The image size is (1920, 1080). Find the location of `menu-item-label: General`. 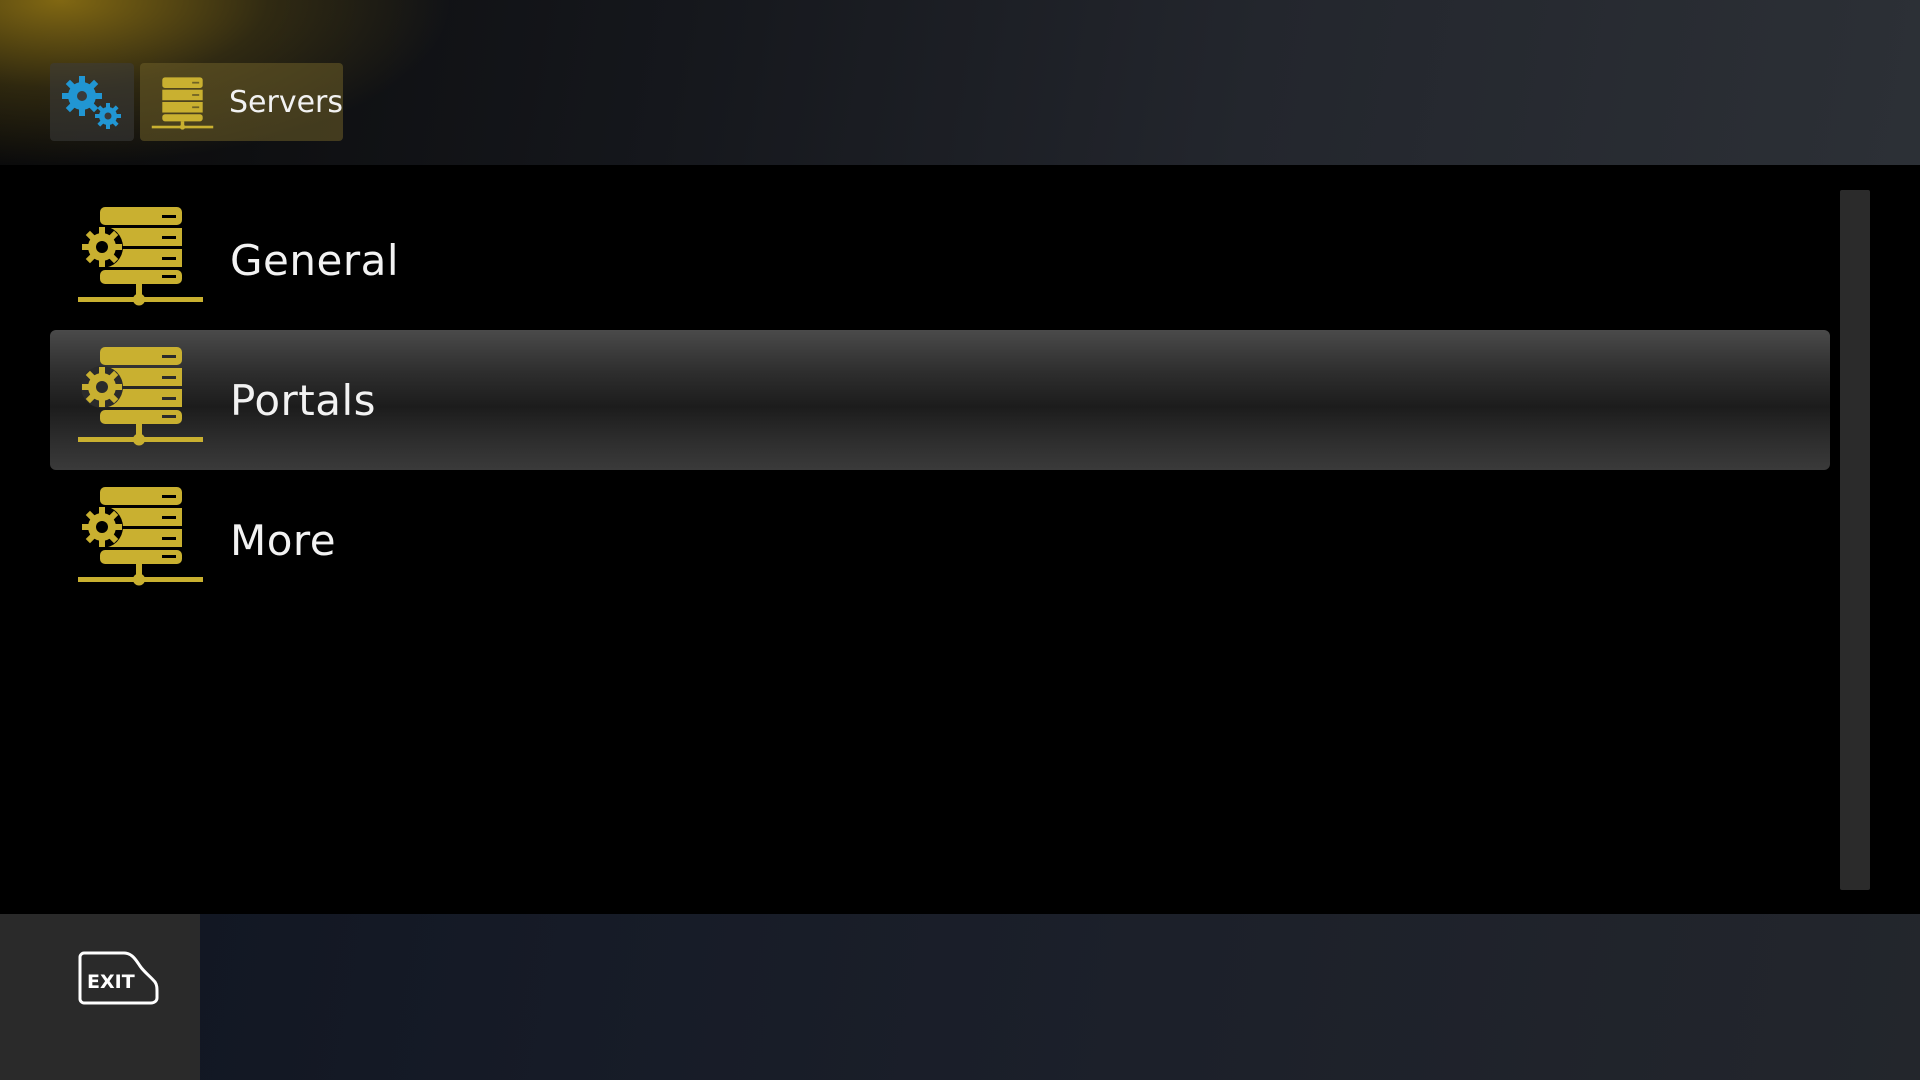

menu-item-label: General is located at coordinates (315, 260).